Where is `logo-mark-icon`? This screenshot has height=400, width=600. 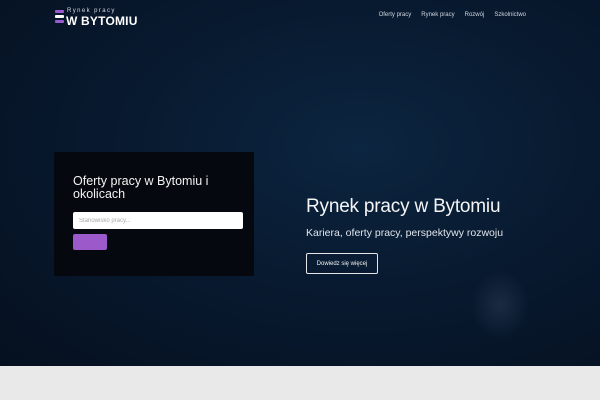
logo-mark-icon is located at coordinates (59, 17).